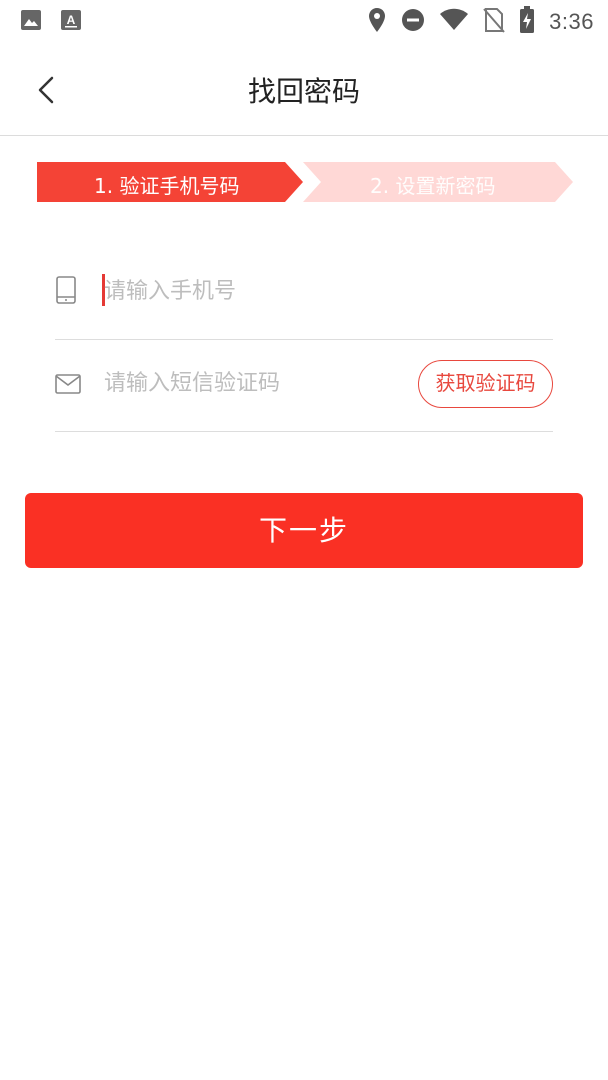  I want to click on location-icon, so click(377, 22).